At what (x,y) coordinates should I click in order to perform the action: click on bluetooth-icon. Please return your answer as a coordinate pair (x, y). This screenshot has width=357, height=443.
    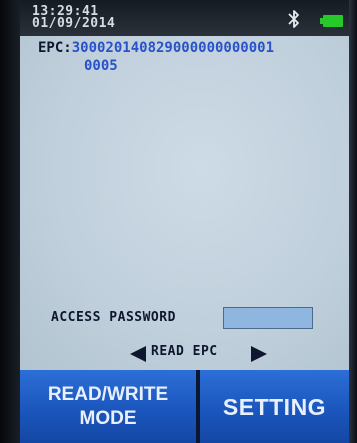
    Looking at the image, I should click on (293, 19).